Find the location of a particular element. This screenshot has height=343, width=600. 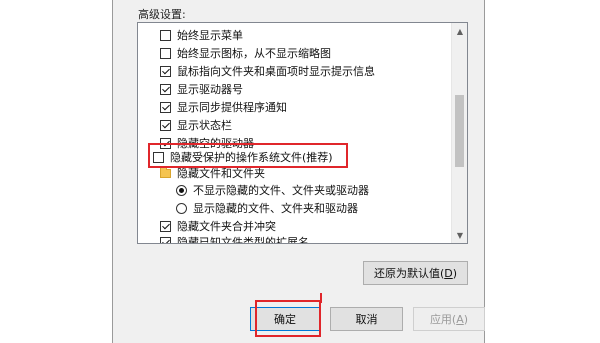

apply-label: 应用( is located at coordinates (443, 319).